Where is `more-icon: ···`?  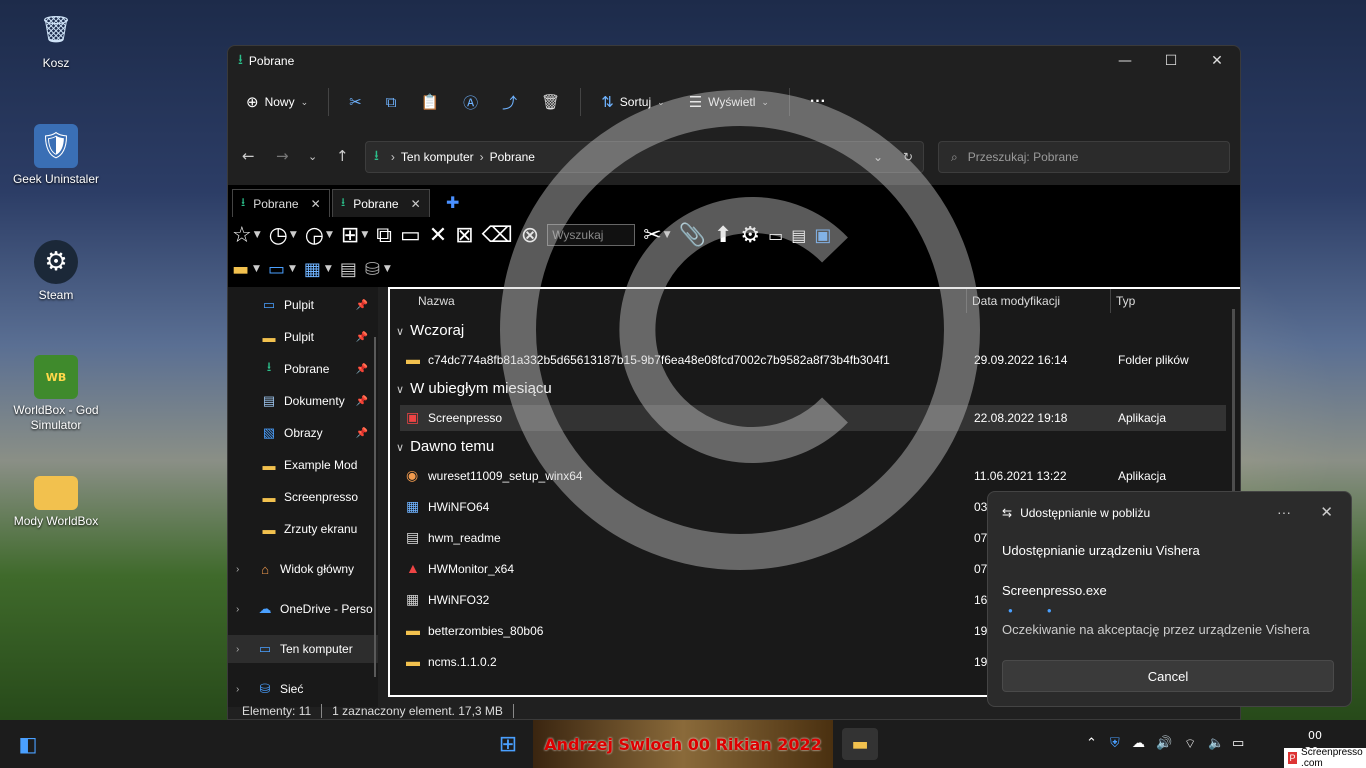
more-icon: ··· is located at coordinates (1284, 512).